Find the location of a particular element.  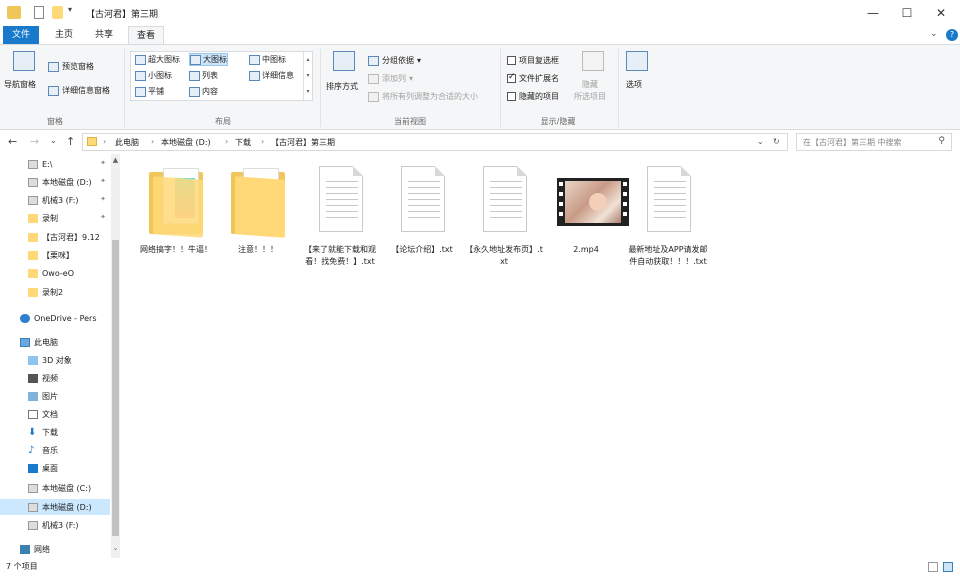

sidebar-item-onedrive: OneDrive - Pers is located at coordinates (55, 318).